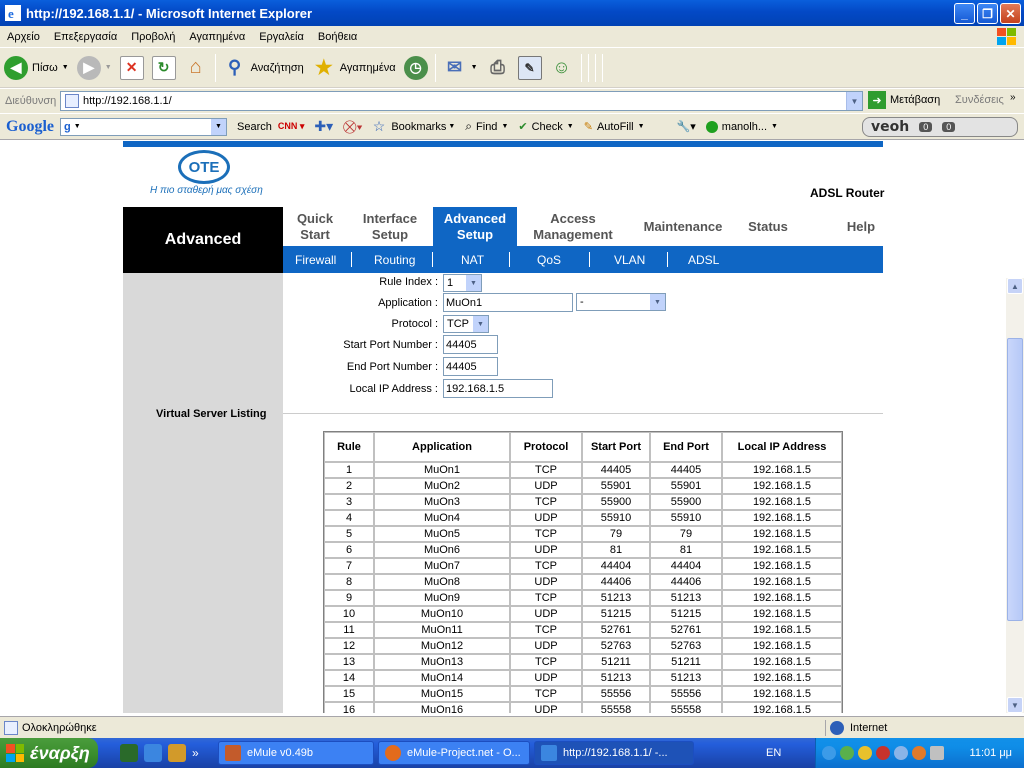 This screenshot has height=768, width=1024. I want to click on column-header: Protocol, so click(546, 447).